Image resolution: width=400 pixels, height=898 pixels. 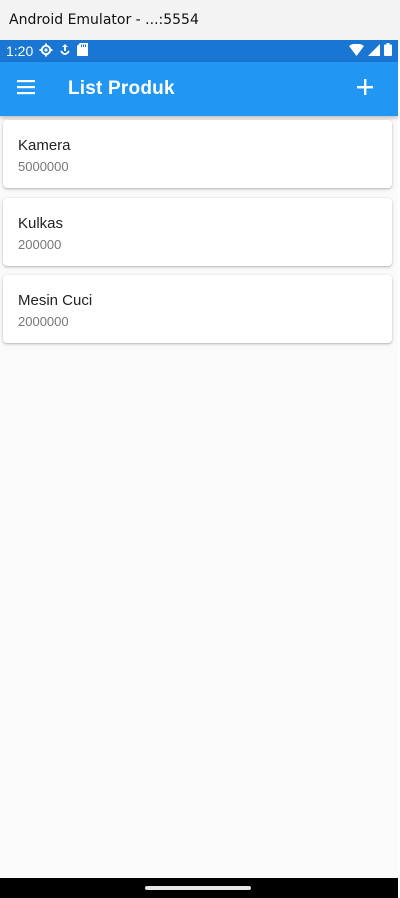 I want to click on product-card-mesin-cuci: Mesin Cuci 2000000, so click(x=197, y=309).